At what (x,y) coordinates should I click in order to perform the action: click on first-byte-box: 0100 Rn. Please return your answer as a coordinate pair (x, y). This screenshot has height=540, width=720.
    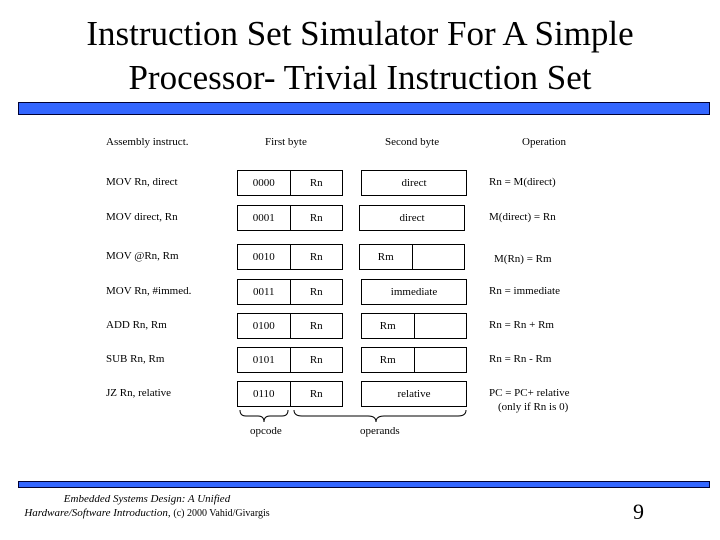
    Looking at the image, I should click on (290, 326).